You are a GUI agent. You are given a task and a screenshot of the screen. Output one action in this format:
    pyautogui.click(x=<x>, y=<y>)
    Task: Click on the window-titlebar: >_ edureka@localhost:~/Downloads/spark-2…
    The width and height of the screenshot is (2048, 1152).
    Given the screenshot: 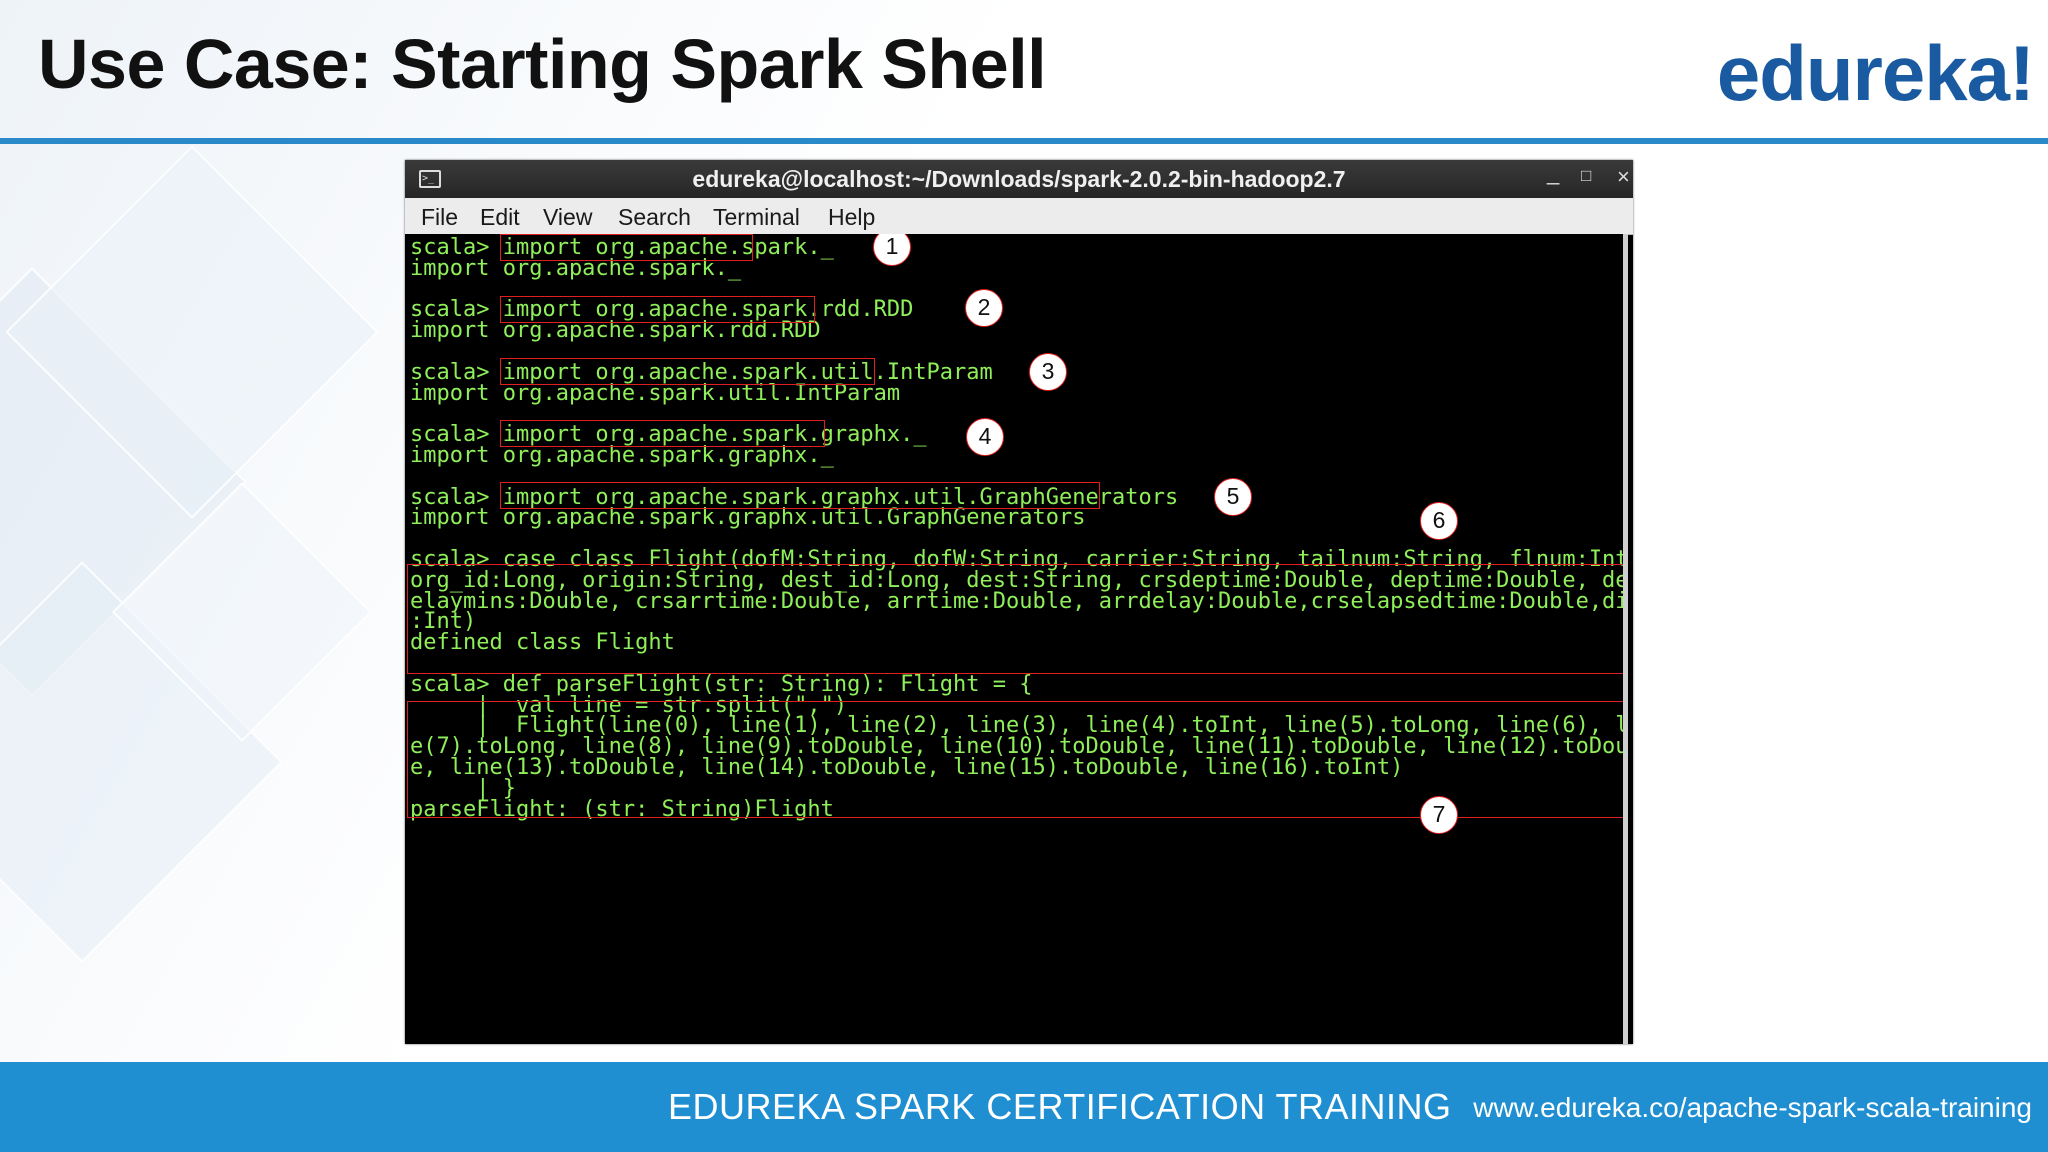 What is the action you would take?
    pyautogui.click(x=1019, y=179)
    